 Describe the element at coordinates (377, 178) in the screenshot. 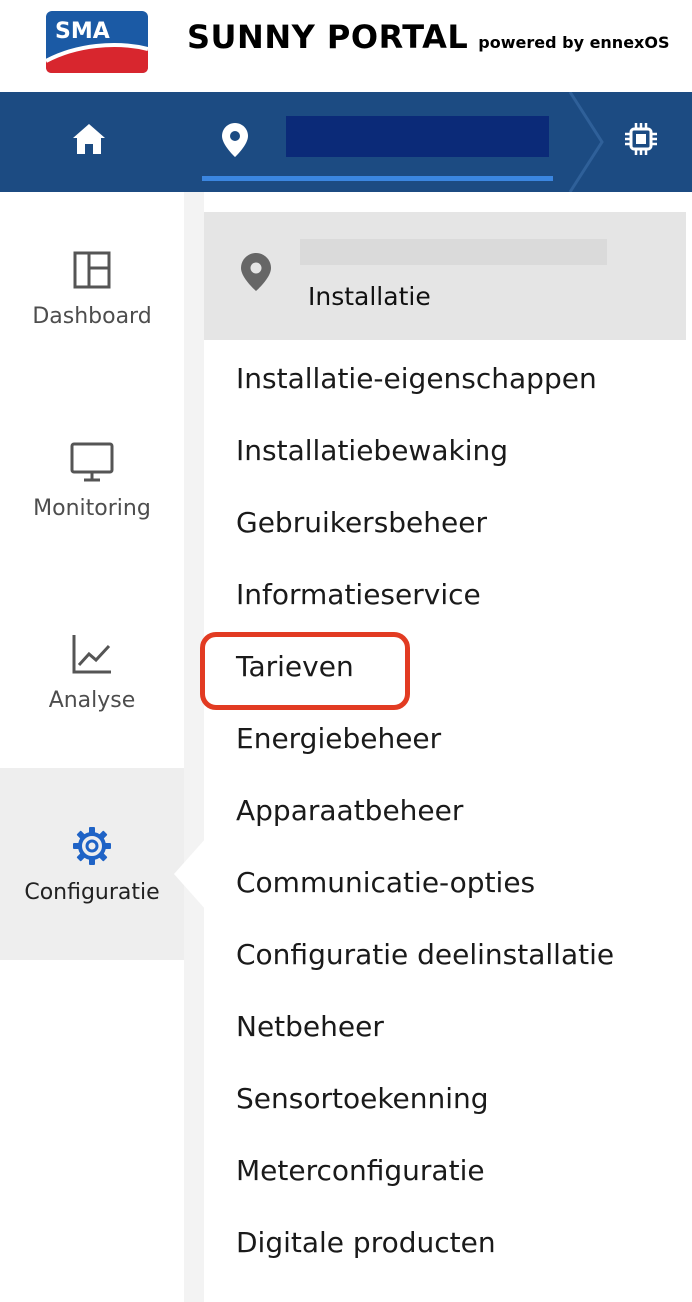

I see `active-tab-underline` at that location.